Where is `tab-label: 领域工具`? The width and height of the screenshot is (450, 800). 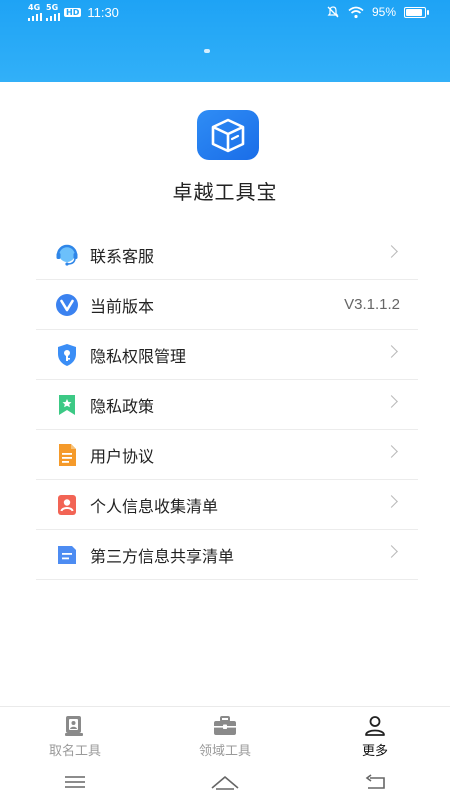
tab-label: 领域工具 is located at coordinates (224, 751).